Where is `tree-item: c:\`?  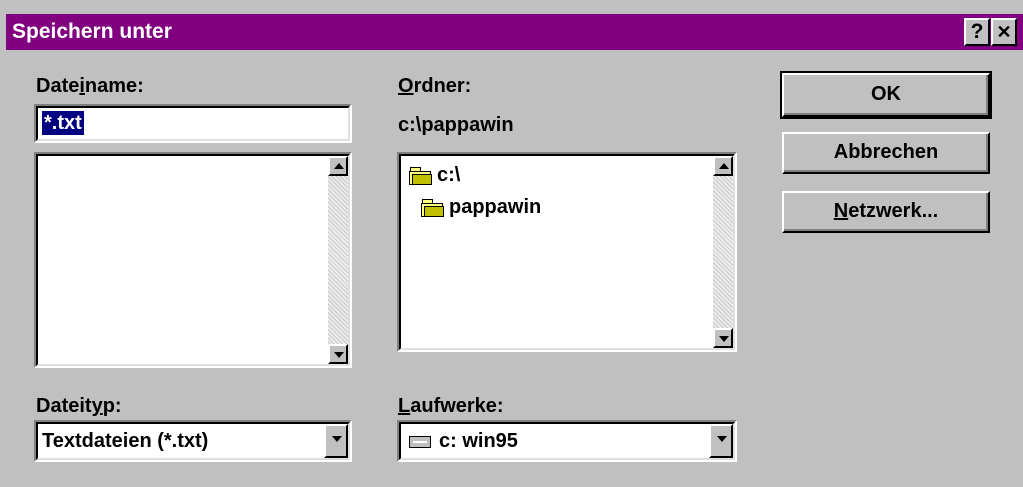
tree-item: c:\ is located at coordinates (509, 175).